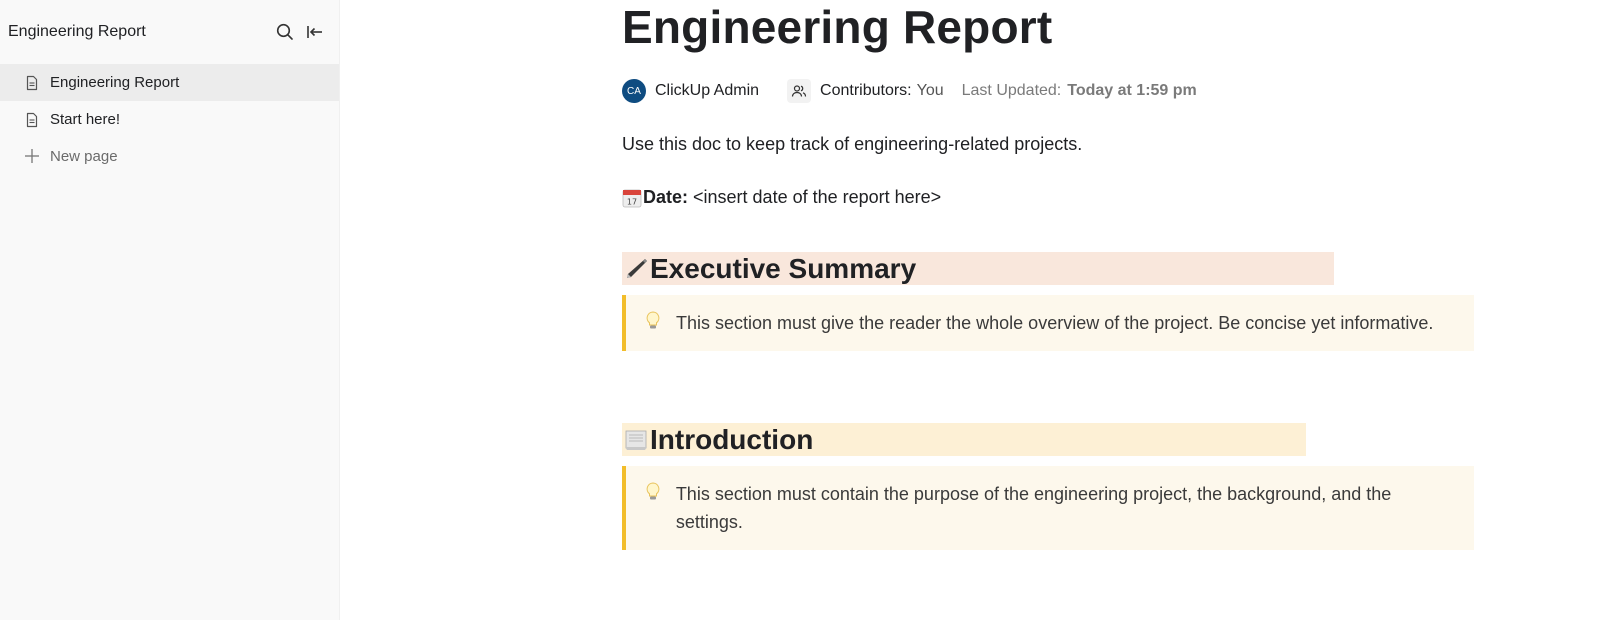 This screenshot has width=1600, height=620. Describe the element at coordinates (964, 439) in the screenshot. I see `section-heading-introduction: Introduction` at that location.